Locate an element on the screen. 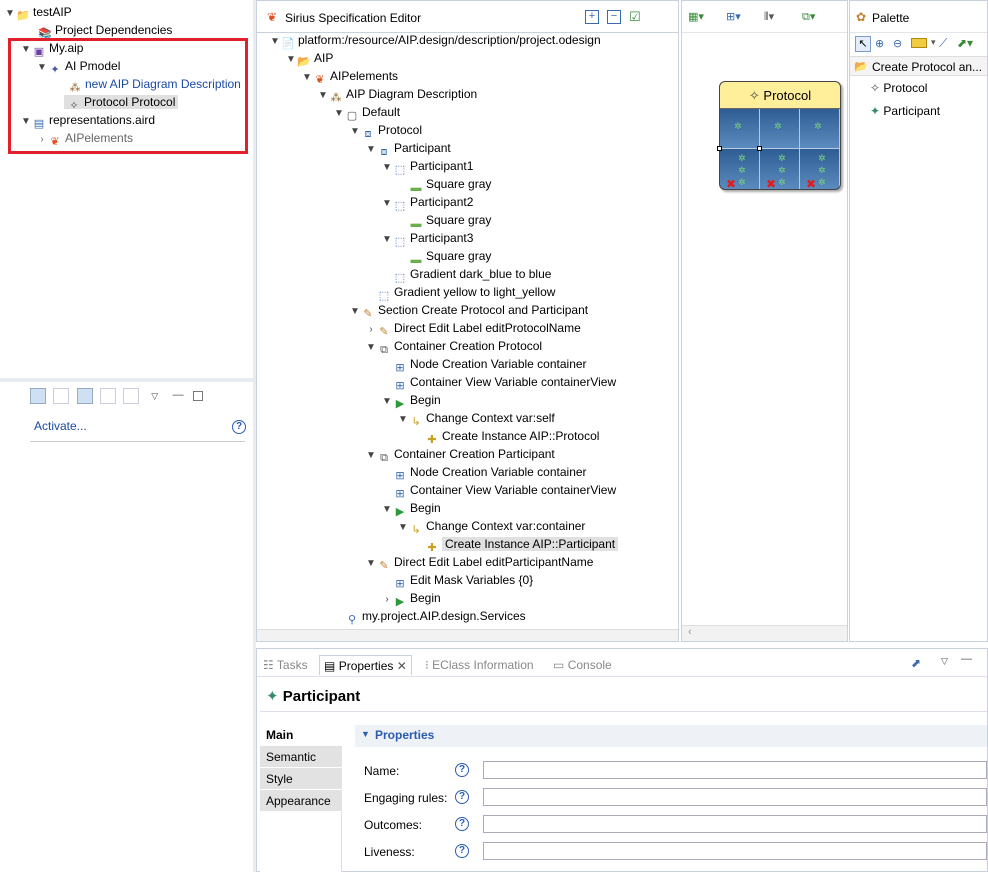  tree-item-project-dependencies: 📚 Project Dependencies is located at coordinates (105, 30).